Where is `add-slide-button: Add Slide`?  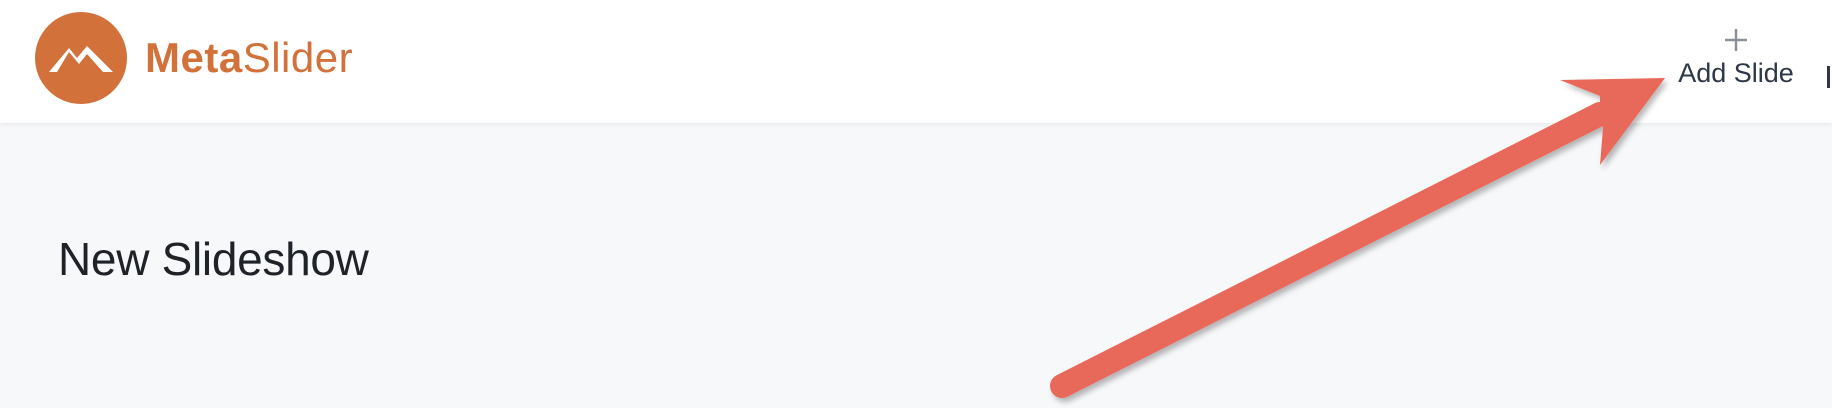
add-slide-button: Add Slide is located at coordinates (1736, 60).